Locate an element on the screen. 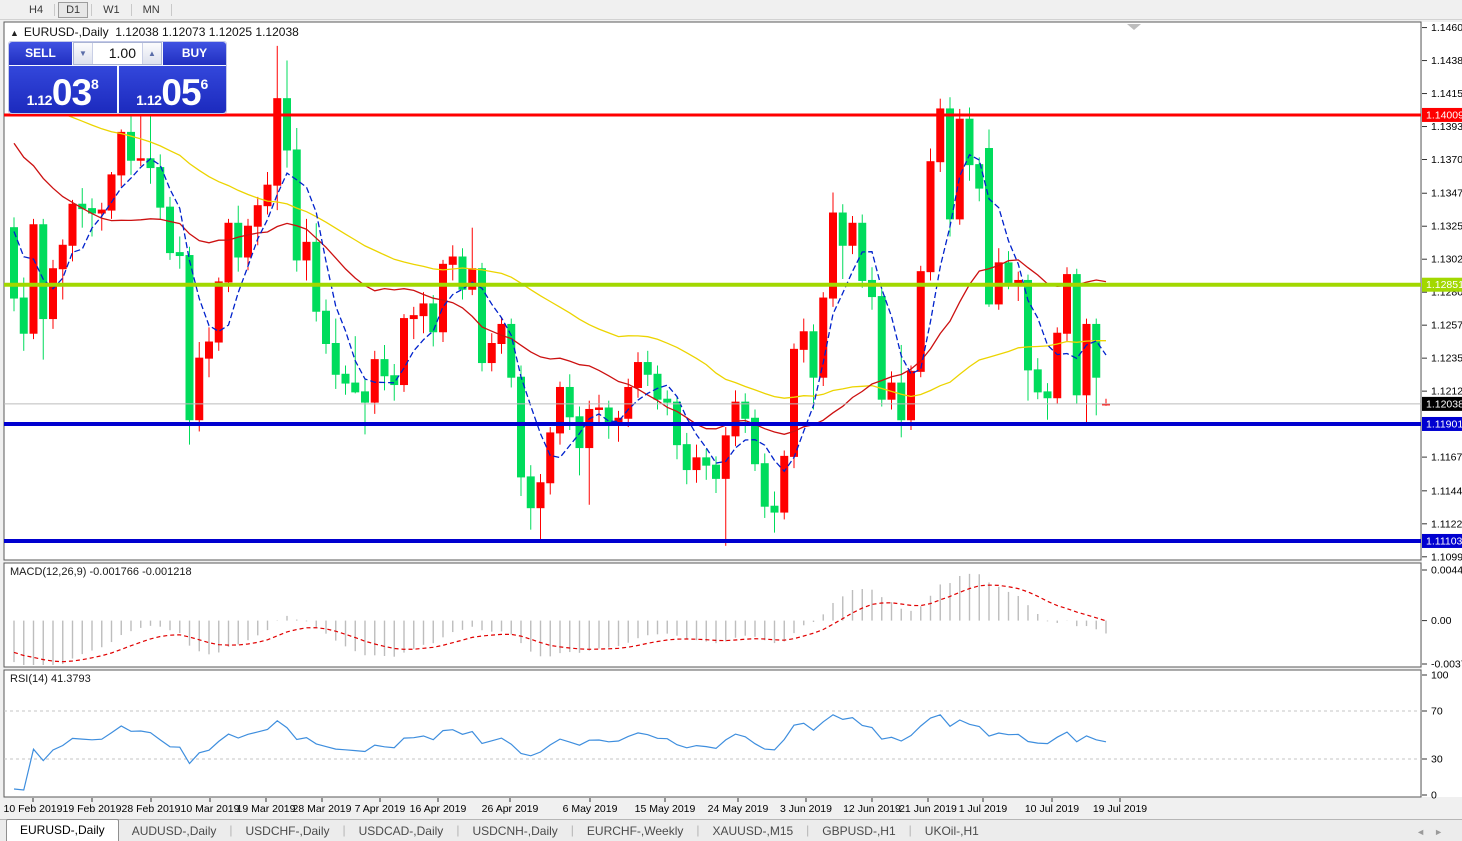 This screenshot has width=1462, height=841. collapse-panel-icon: ▲ is located at coordinates (14, 33).